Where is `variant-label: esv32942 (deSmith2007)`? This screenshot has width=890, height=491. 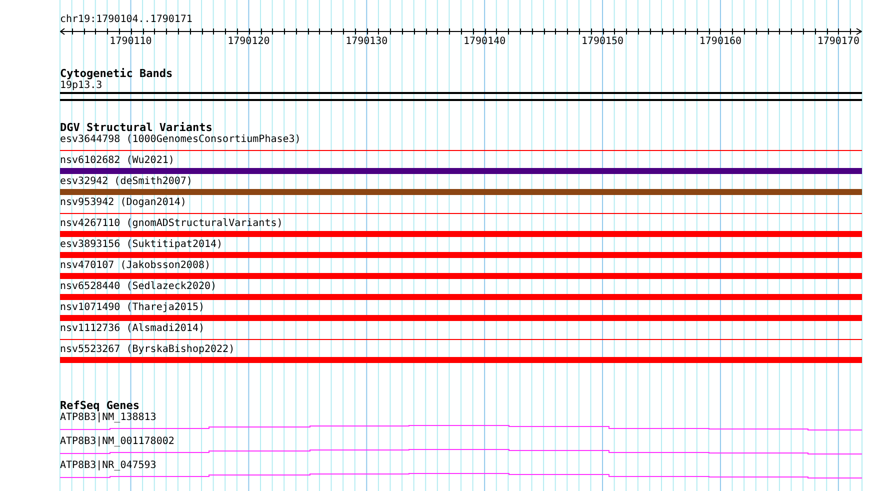 variant-label: esv32942 (deSmith2007) is located at coordinates (126, 182).